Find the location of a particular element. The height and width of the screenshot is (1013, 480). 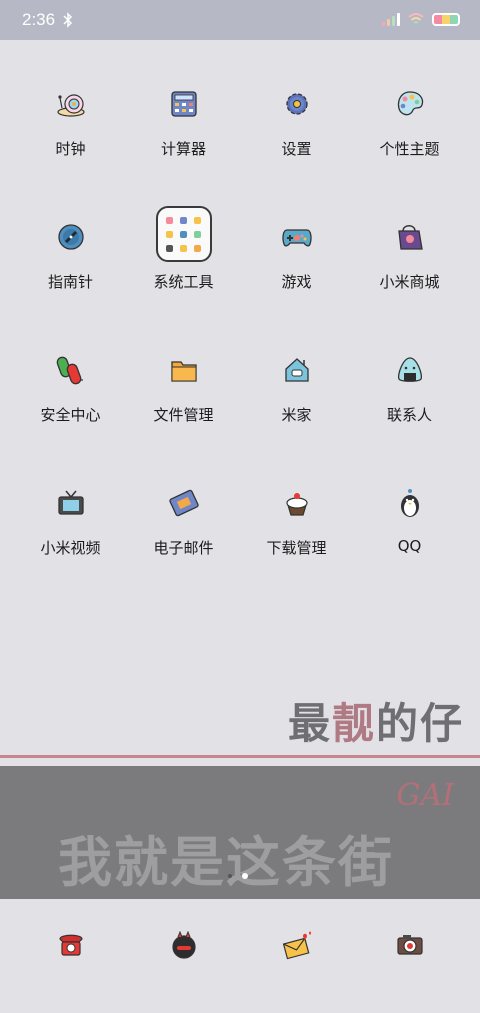

app-compass: 指南针 is located at coordinates (70, 279).